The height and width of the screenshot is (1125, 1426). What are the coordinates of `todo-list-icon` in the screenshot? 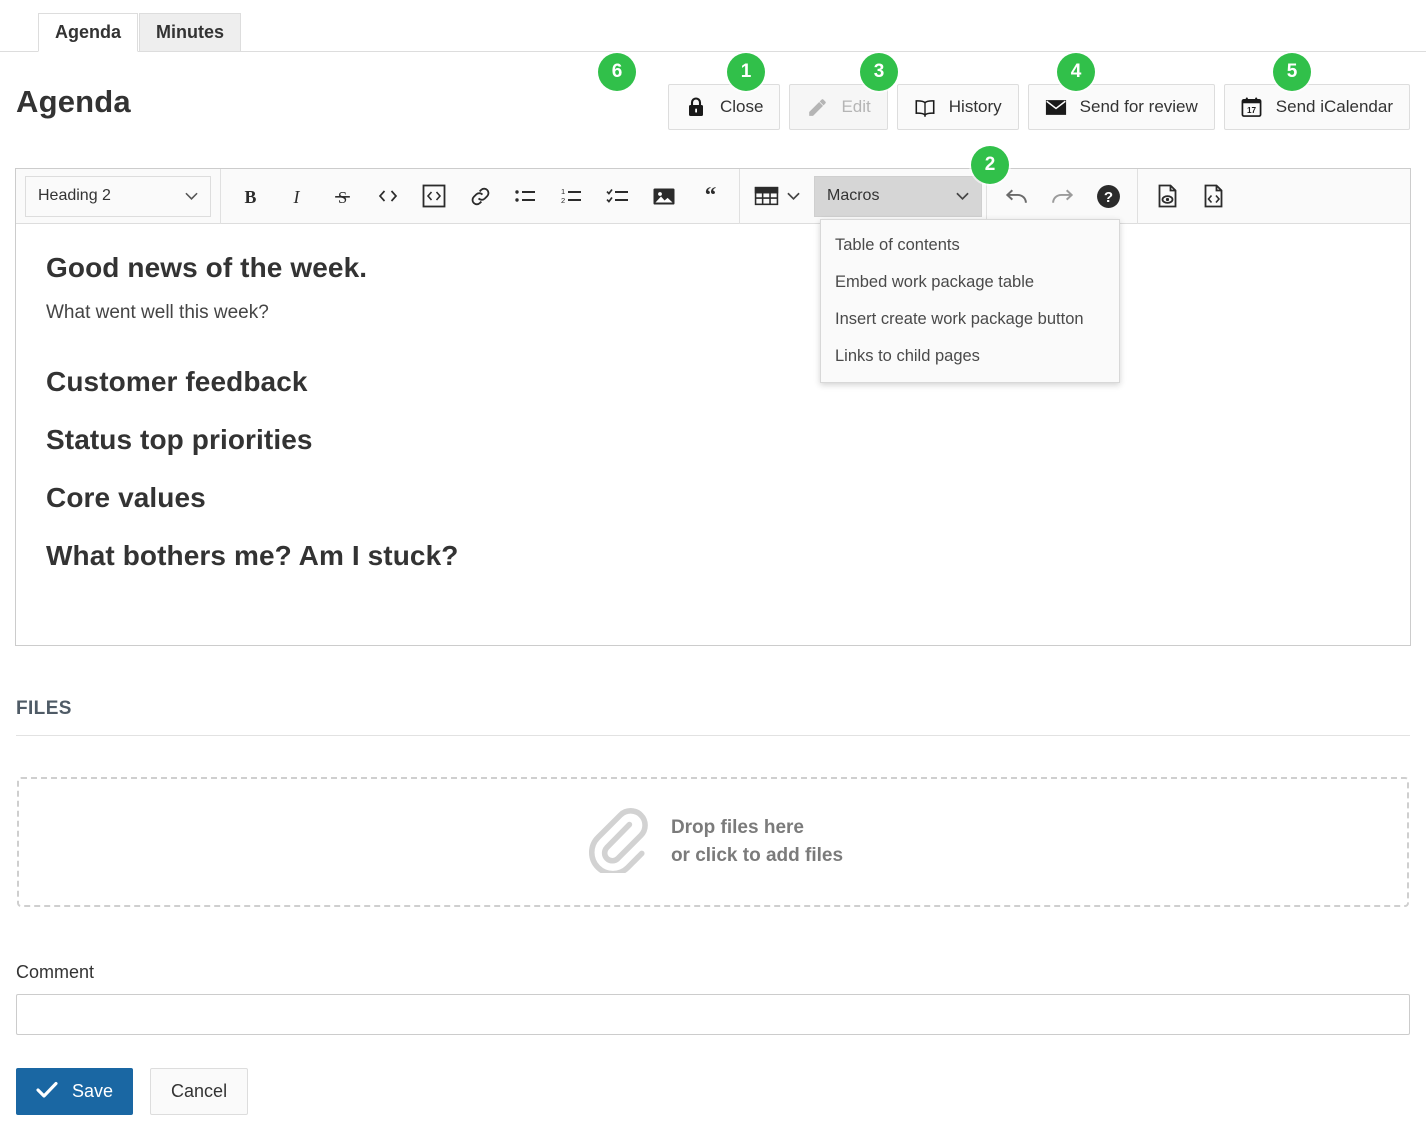 It's located at (618, 196).